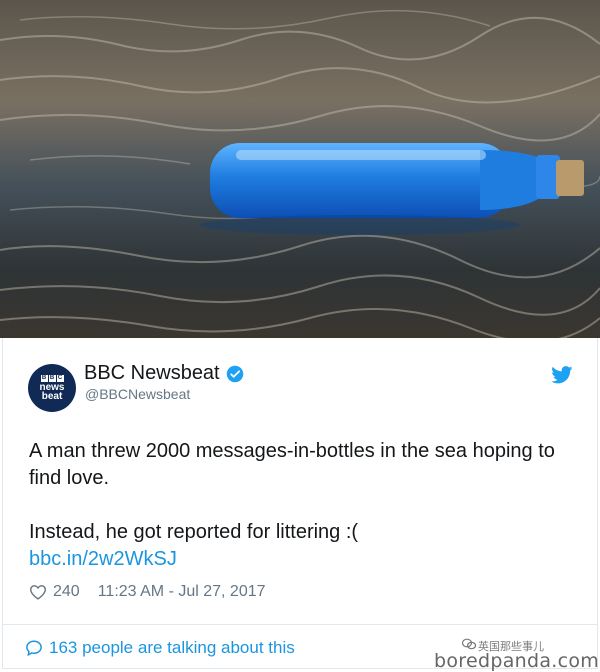  What do you see at coordinates (44, 378) in the screenshot?
I see `bbc-logo-b1: B` at bounding box center [44, 378].